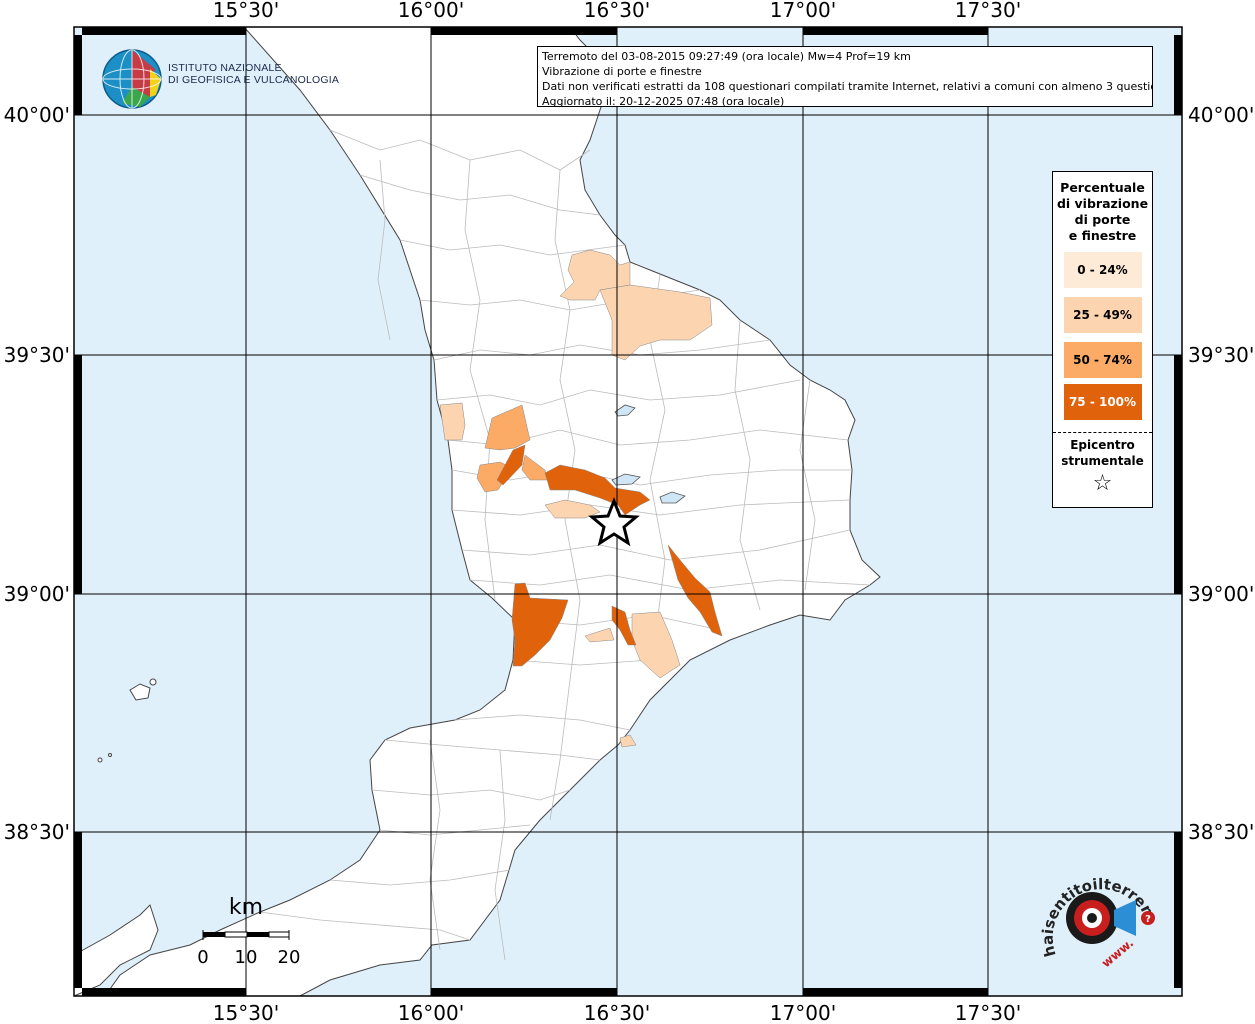  Describe the element at coordinates (246, 957) in the screenshot. I see `scale-tick: 10` at that location.